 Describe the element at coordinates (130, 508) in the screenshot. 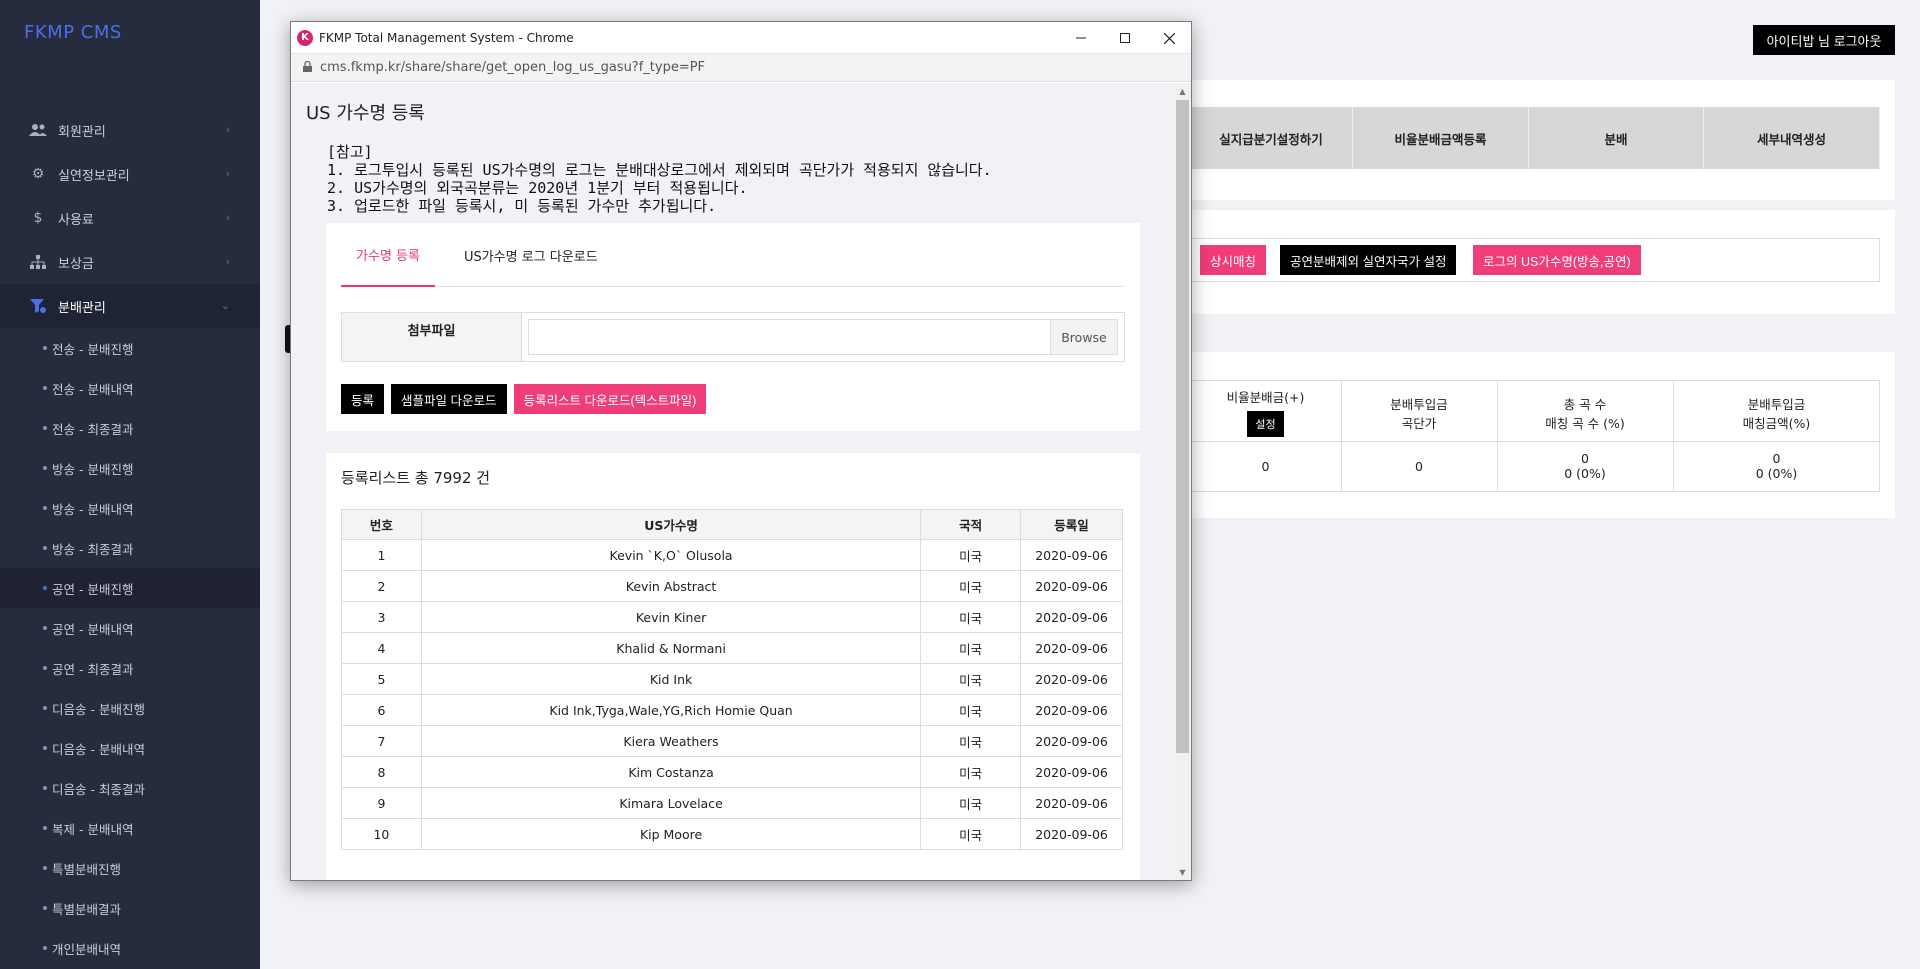

I see `submenu-item: 방송 - 분배내역` at that location.